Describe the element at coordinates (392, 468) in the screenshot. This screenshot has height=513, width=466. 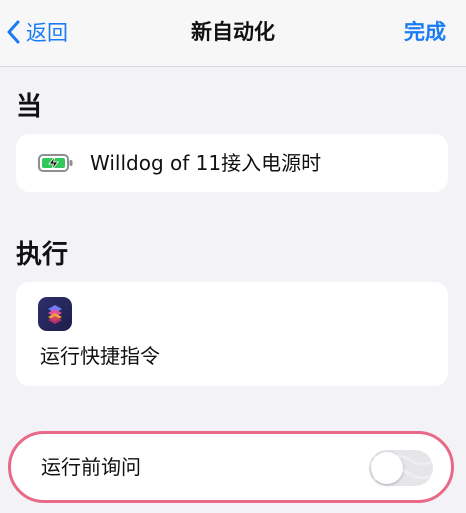
I see `watermark-logo` at that location.